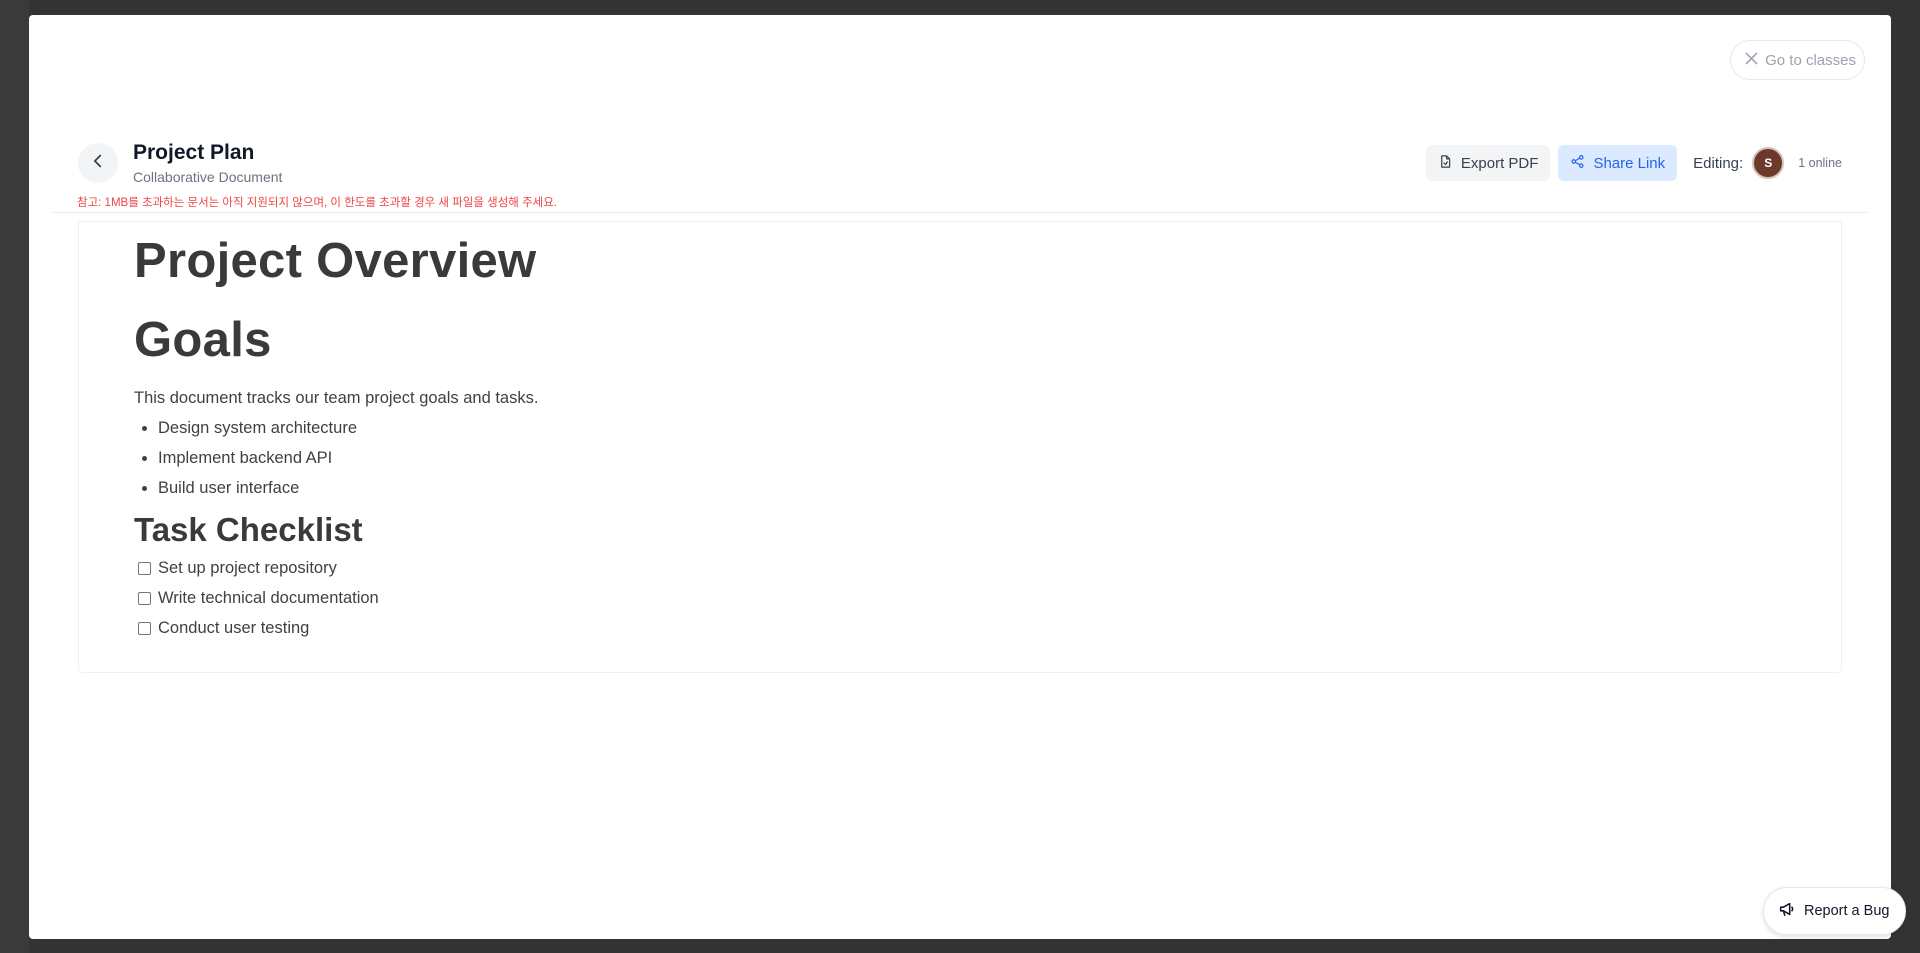 This screenshot has width=1920, height=953. What do you see at coordinates (203, 340) in the screenshot?
I see `heading-goals: Goals` at bounding box center [203, 340].